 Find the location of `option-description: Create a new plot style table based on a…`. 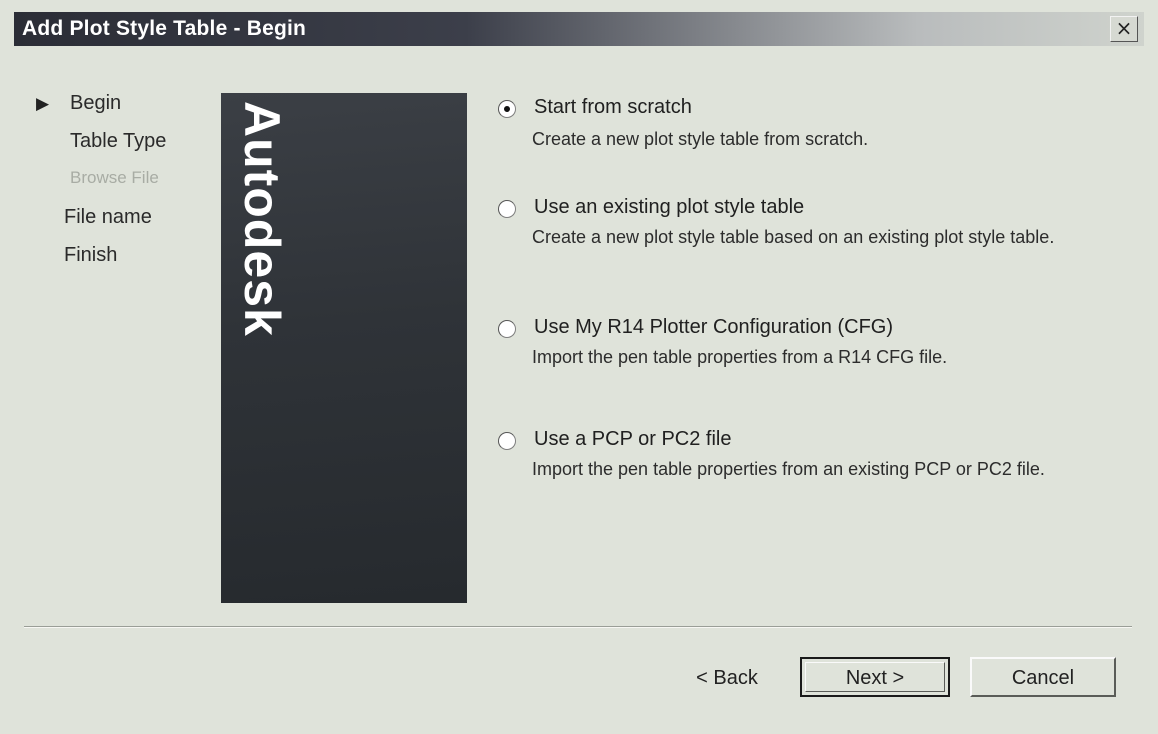

option-description: Create a new plot style table based on a… is located at coordinates (793, 237).